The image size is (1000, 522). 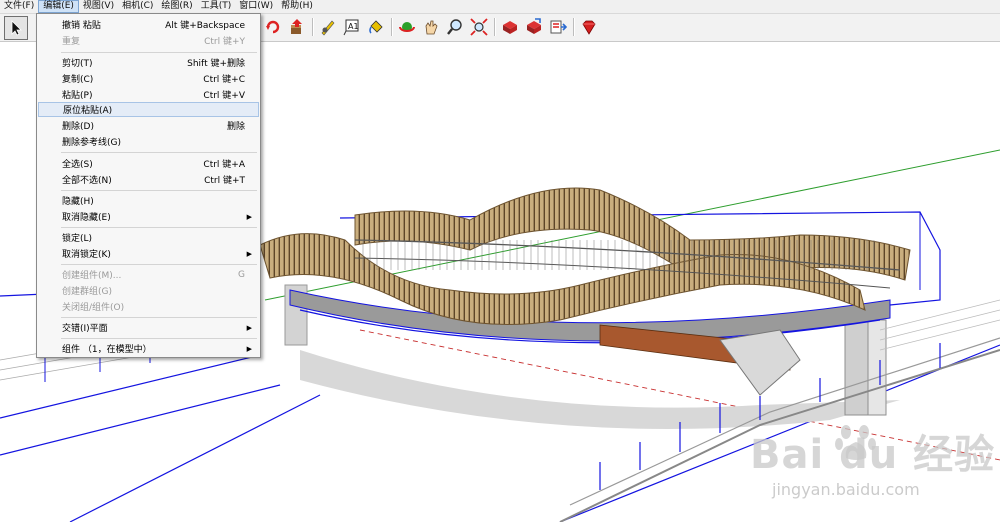 What do you see at coordinates (148, 125) in the screenshot?
I see `menu-item-delete: 删除(D) 删除` at bounding box center [148, 125].